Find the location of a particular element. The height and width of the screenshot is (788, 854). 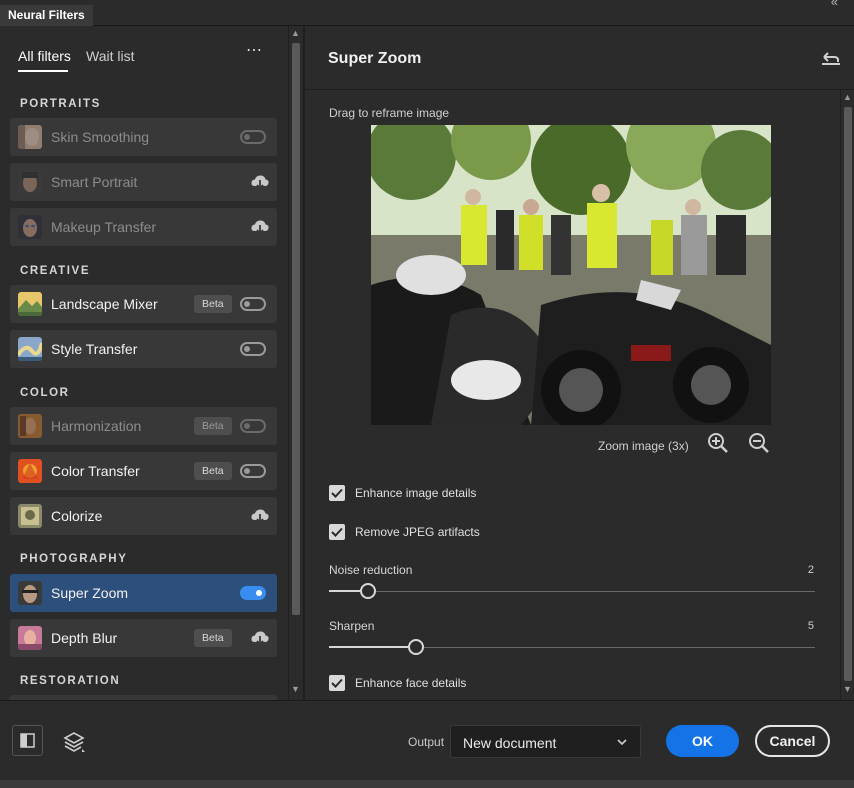

filter-item-colorize: Colorize is located at coordinates (143, 516).